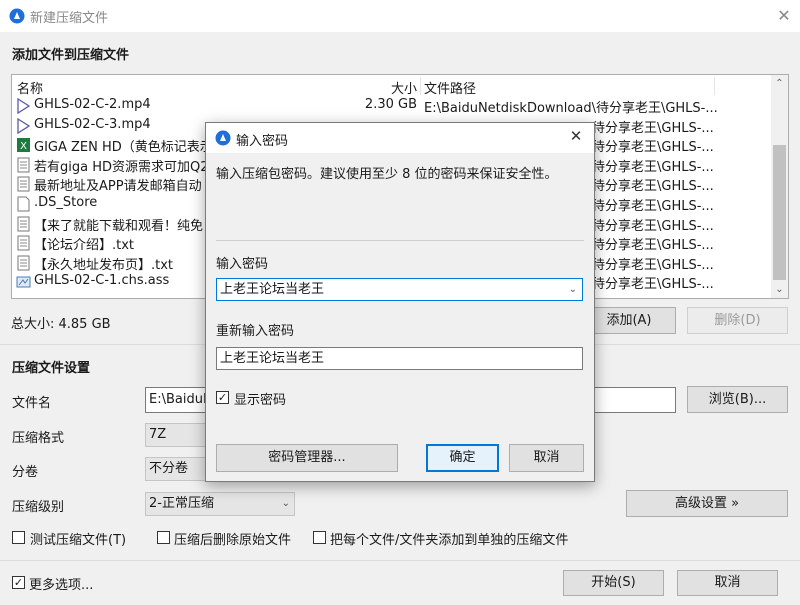  I want to click on add-button: 添加(A), so click(629, 320).